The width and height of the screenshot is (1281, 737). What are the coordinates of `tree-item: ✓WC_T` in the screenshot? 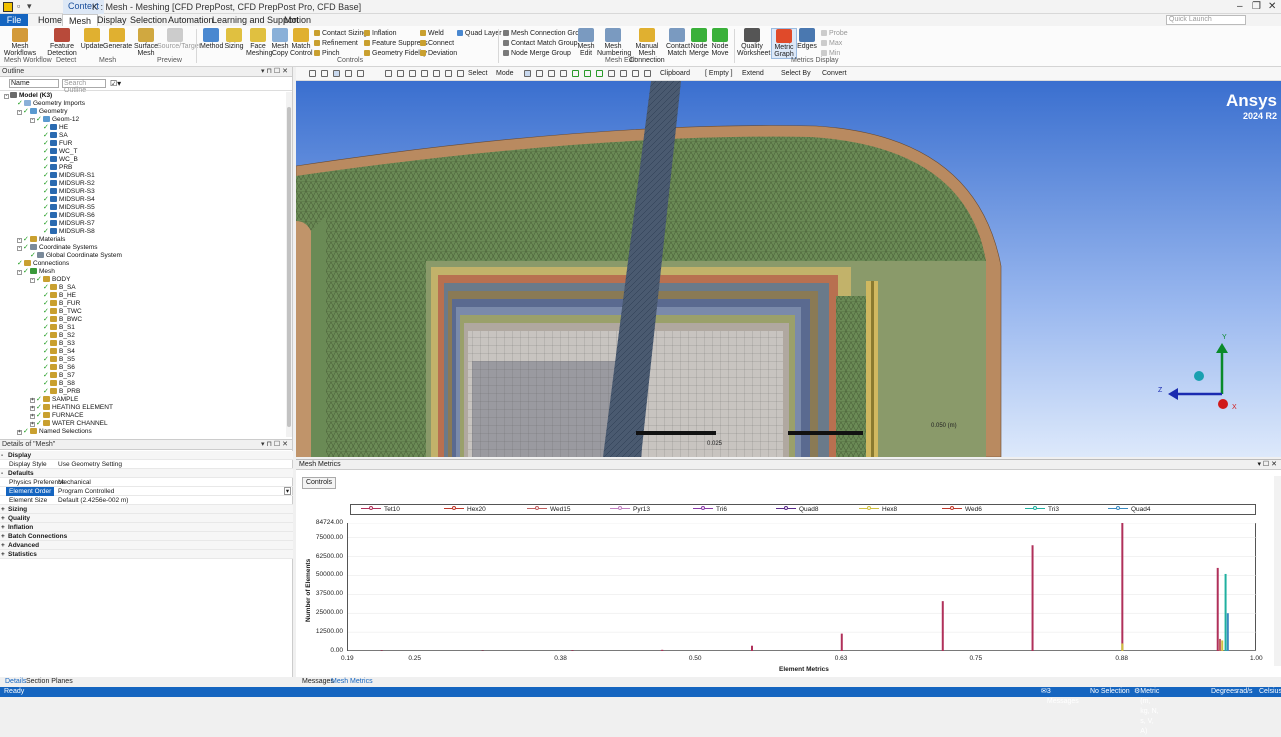 It's located at (60, 152).